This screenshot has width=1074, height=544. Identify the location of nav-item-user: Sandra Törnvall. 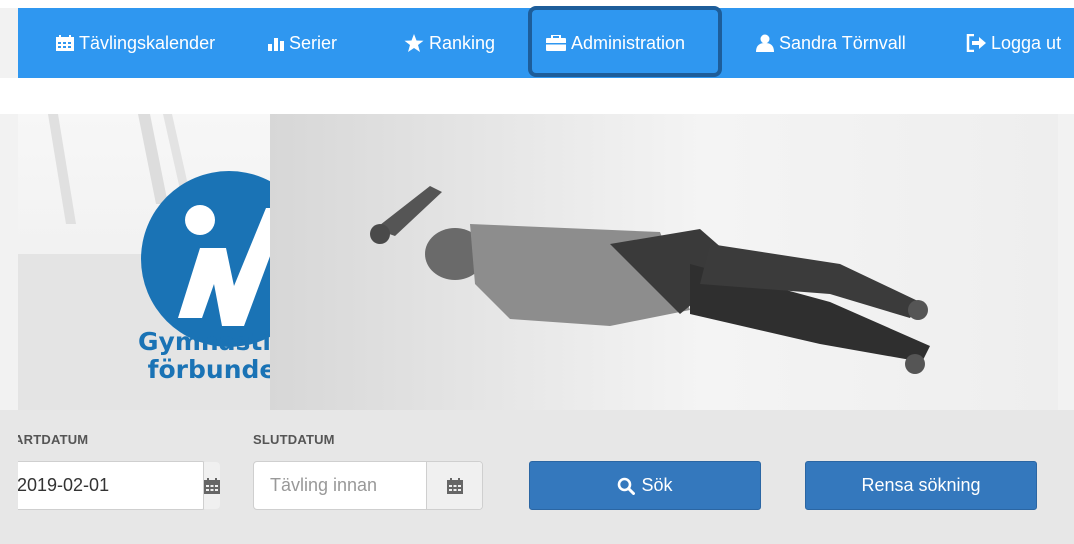
(831, 43).